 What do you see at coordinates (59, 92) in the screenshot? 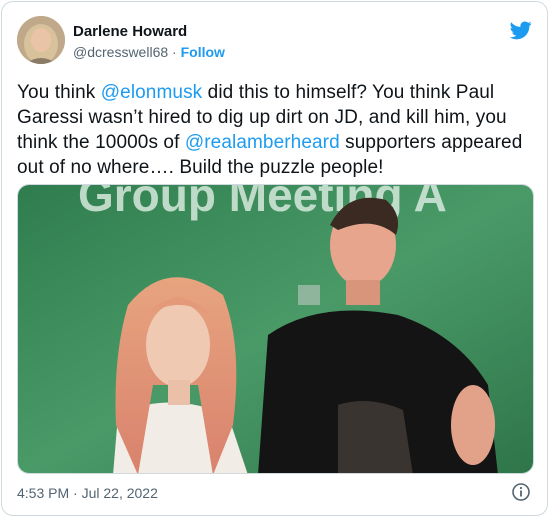
I see `tweet-text-part: You think` at bounding box center [59, 92].